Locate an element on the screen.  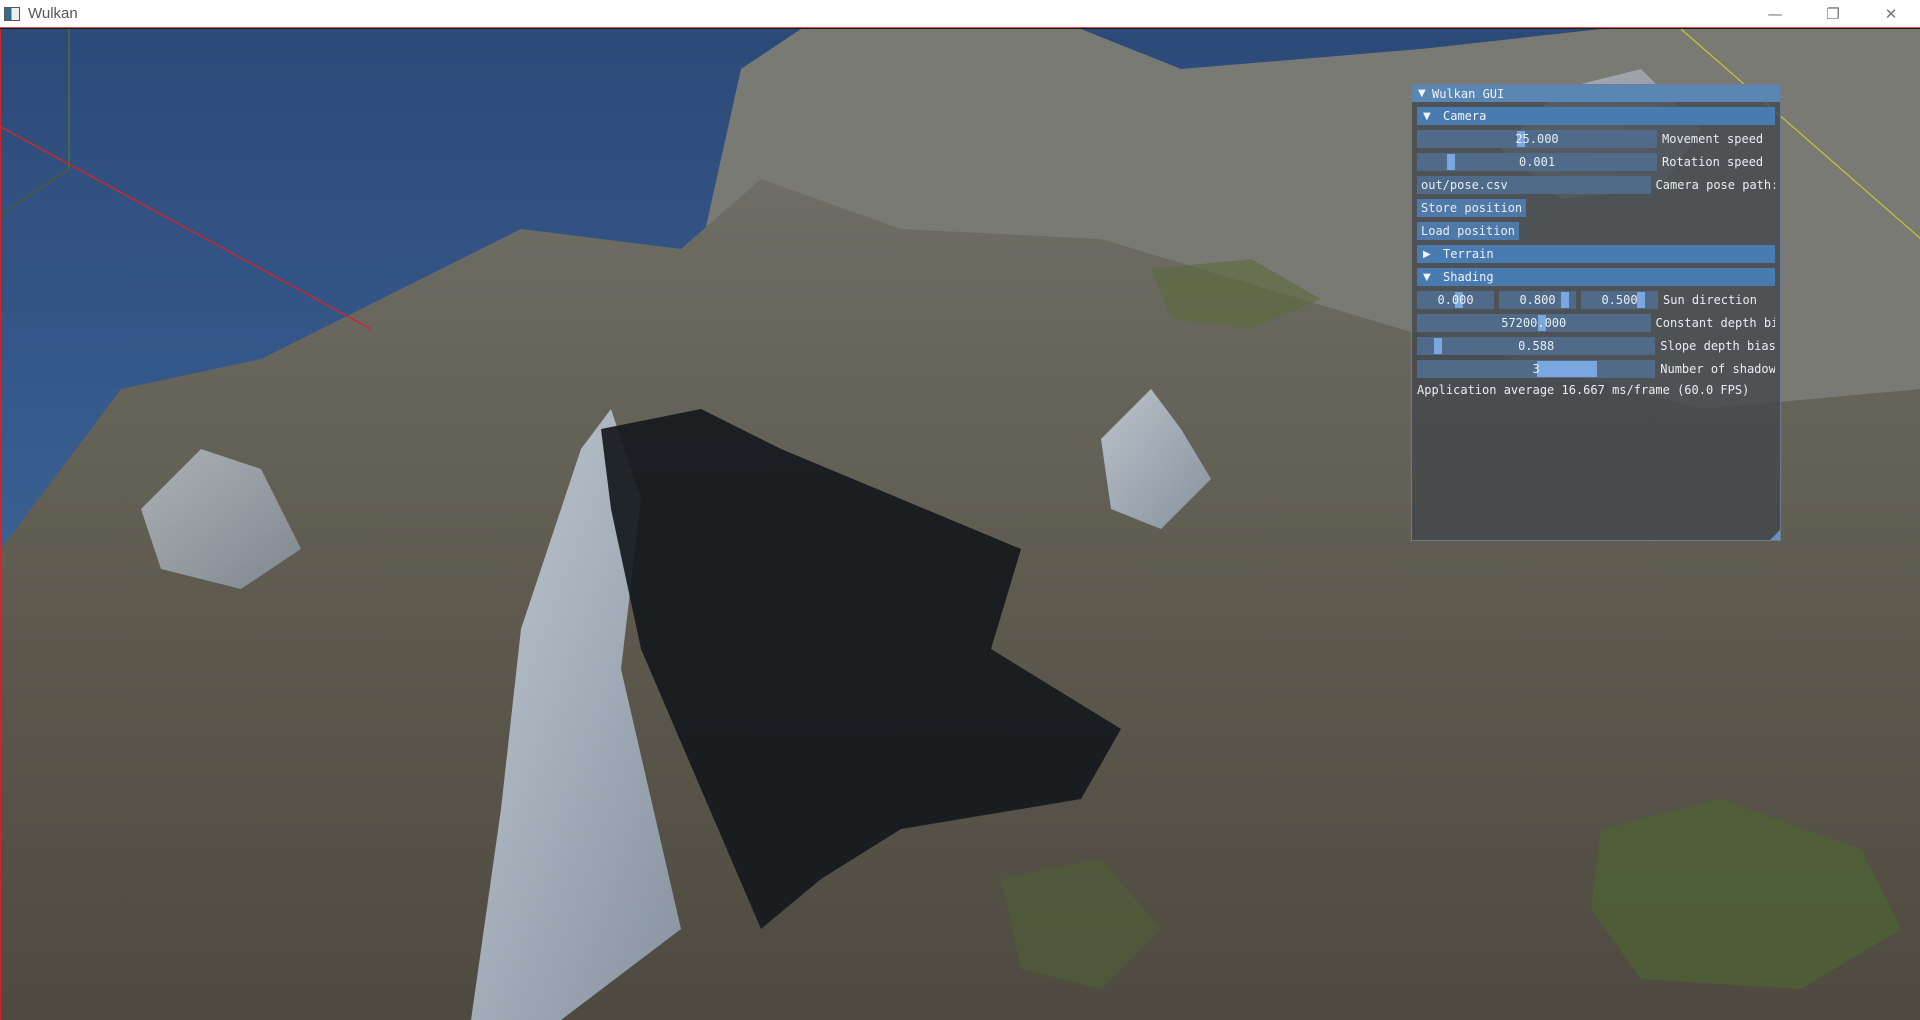
sun-direction-z-value: 0.500 is located at coordinates (1619, 300).